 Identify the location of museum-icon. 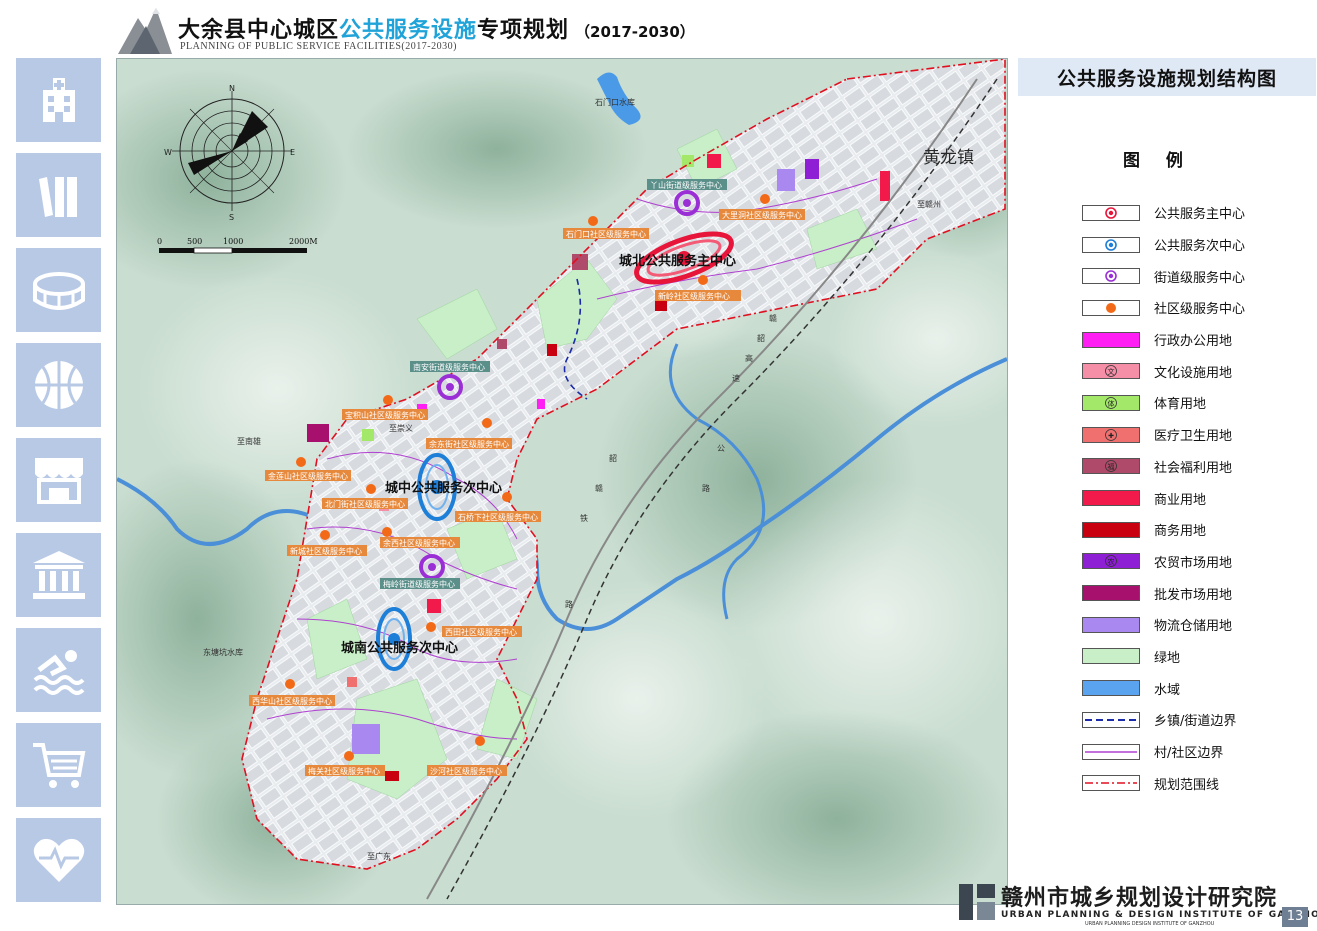
(58, 575).